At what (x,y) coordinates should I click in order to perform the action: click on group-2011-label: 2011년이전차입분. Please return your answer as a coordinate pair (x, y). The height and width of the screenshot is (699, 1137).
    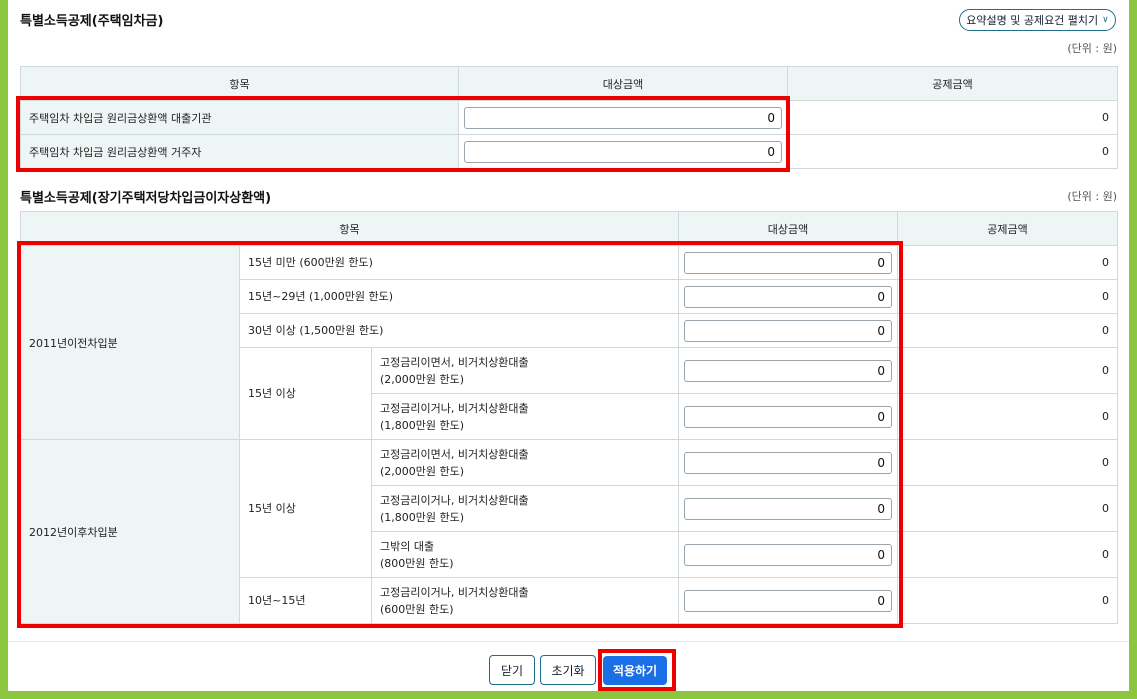
    Looking at the image, I should click on (130, 342).